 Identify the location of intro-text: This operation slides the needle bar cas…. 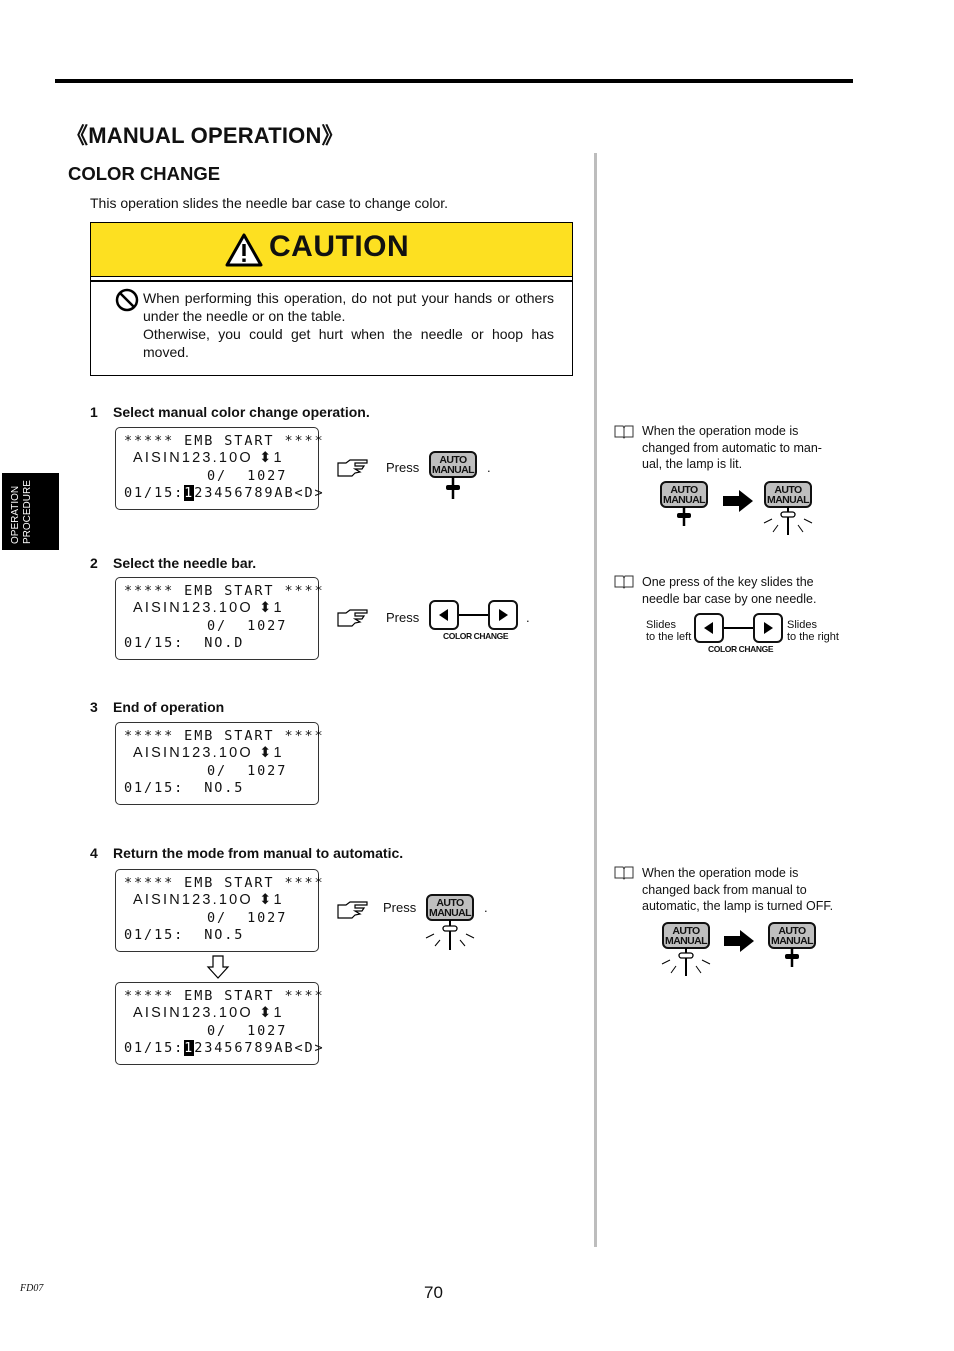
(269, 203).